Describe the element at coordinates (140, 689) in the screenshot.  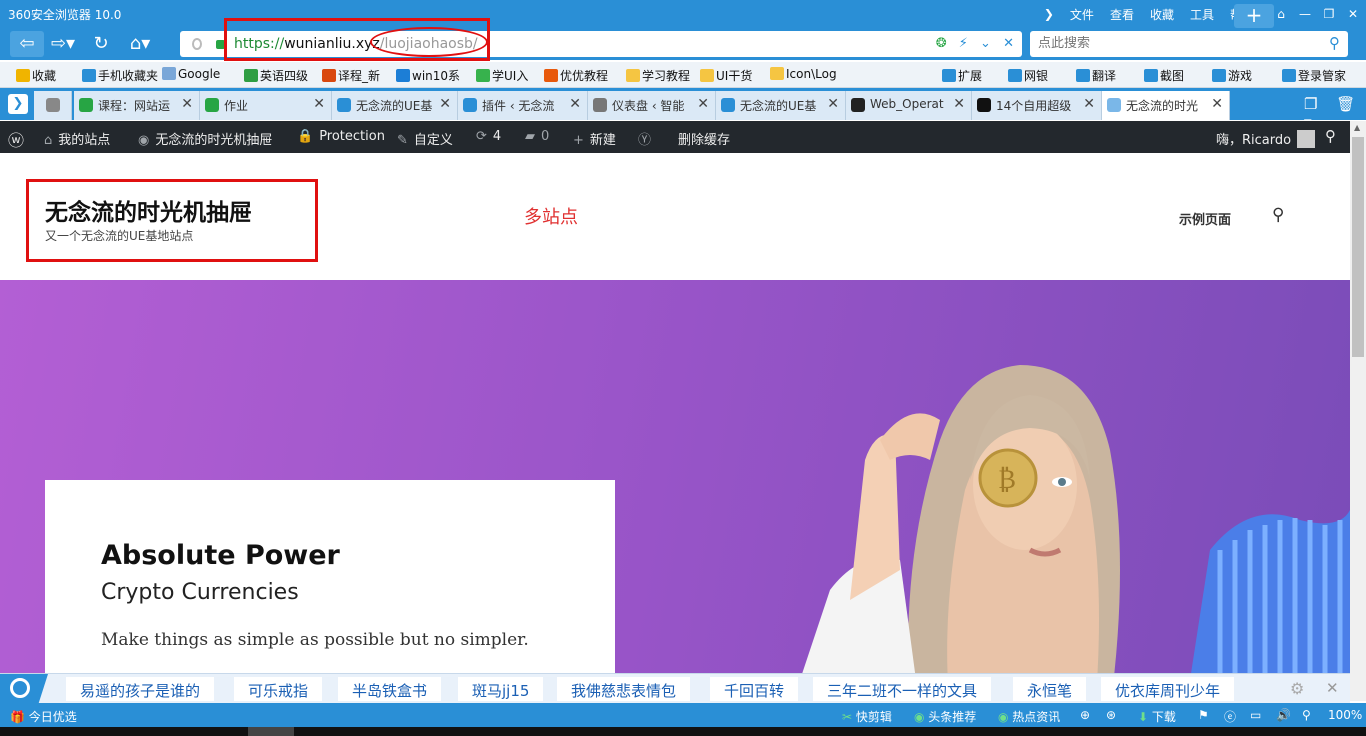
I see `hot-word-link: 易遥的孩子是谁的` at that location.